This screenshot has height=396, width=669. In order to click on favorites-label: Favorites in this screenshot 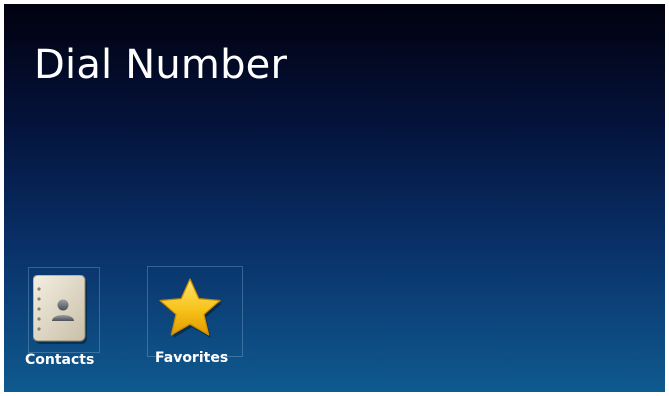, I will do `click(191, 358)`.